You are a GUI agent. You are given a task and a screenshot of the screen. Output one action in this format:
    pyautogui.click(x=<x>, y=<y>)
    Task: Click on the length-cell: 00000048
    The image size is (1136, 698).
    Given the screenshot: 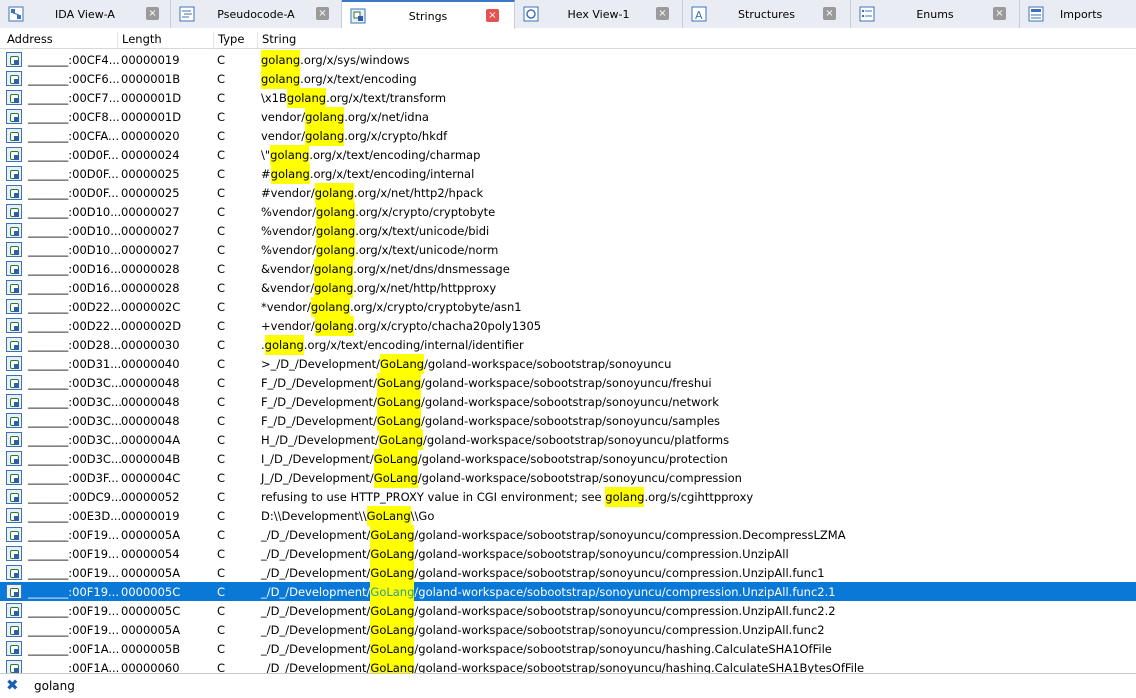 What is the action you would take?
    pyautogui.click(x=150, y=383)
    